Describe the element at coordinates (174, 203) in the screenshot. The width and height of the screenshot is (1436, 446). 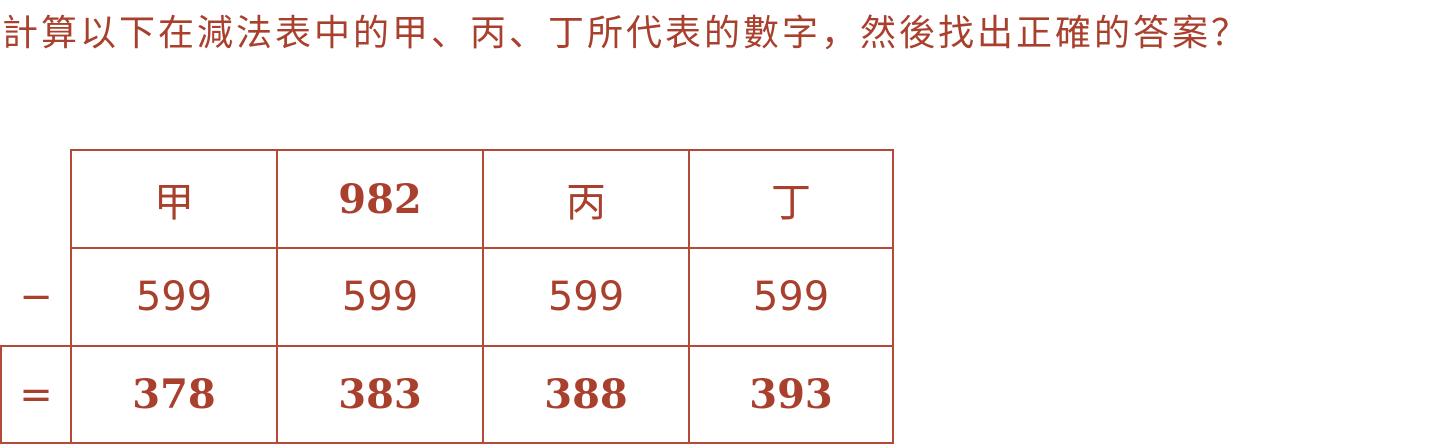
I see `header-cell-jia: 甲` at that location.